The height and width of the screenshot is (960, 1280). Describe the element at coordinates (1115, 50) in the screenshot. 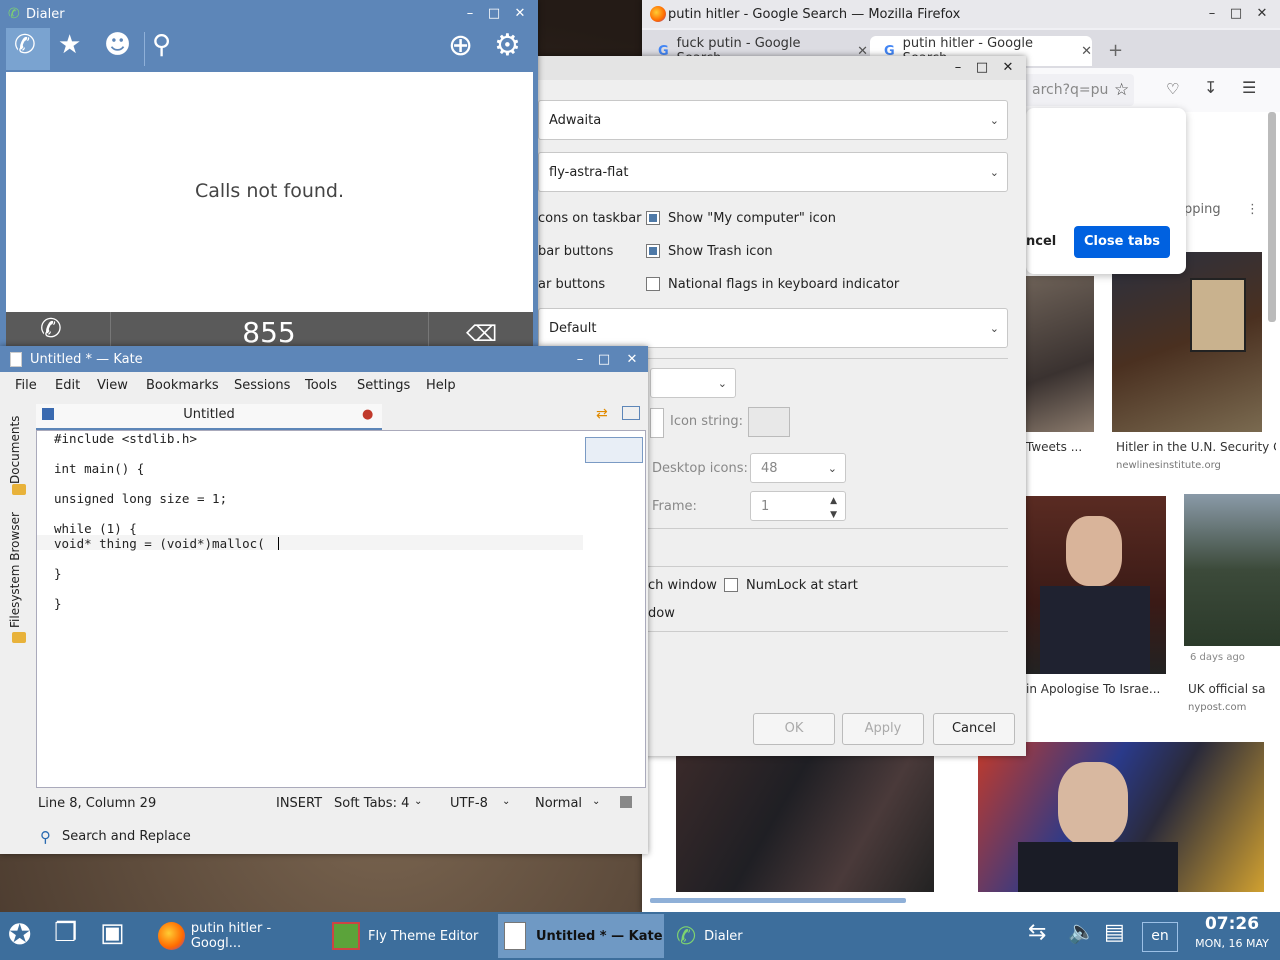

I see `new-tab-icon: +` at that location.